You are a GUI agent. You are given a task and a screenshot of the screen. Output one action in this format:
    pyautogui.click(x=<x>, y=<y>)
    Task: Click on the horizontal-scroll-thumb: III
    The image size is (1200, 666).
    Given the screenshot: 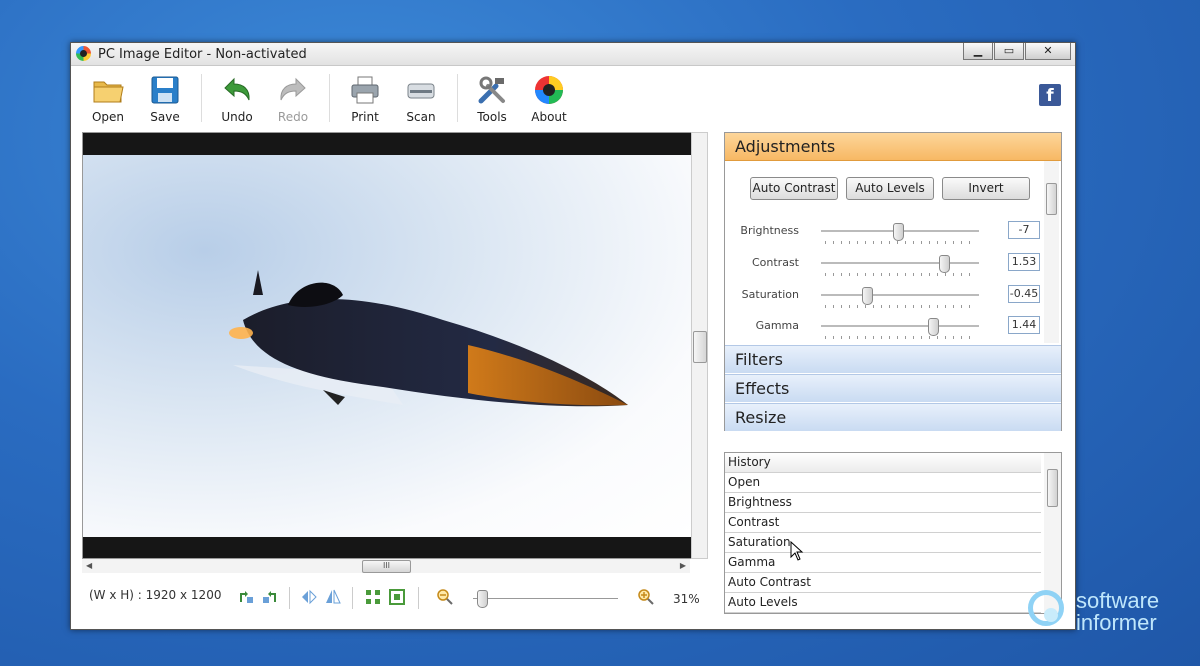 What is the action you would take?
    pyautogui.click(x=386, y=566)
    